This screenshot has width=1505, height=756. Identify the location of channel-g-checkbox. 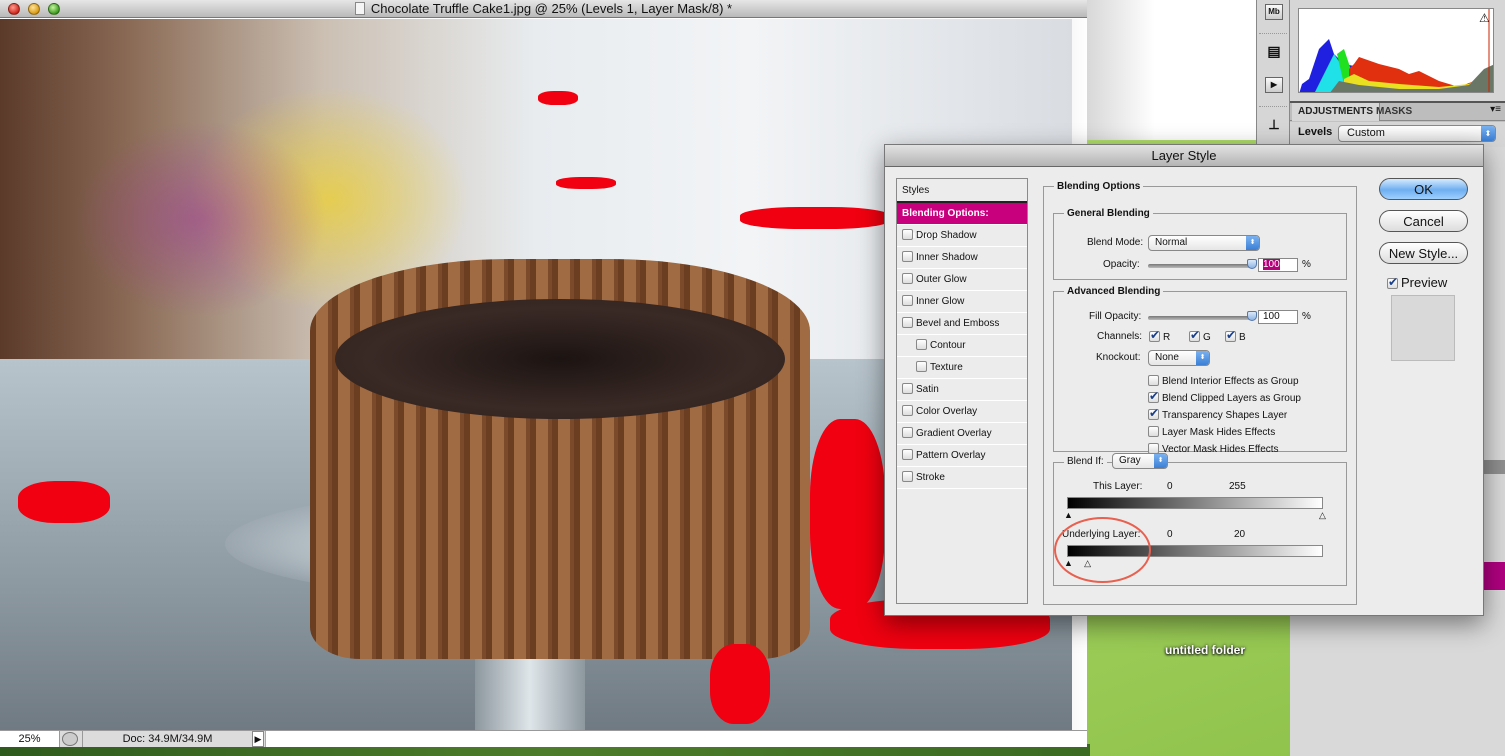
(1194, 335).